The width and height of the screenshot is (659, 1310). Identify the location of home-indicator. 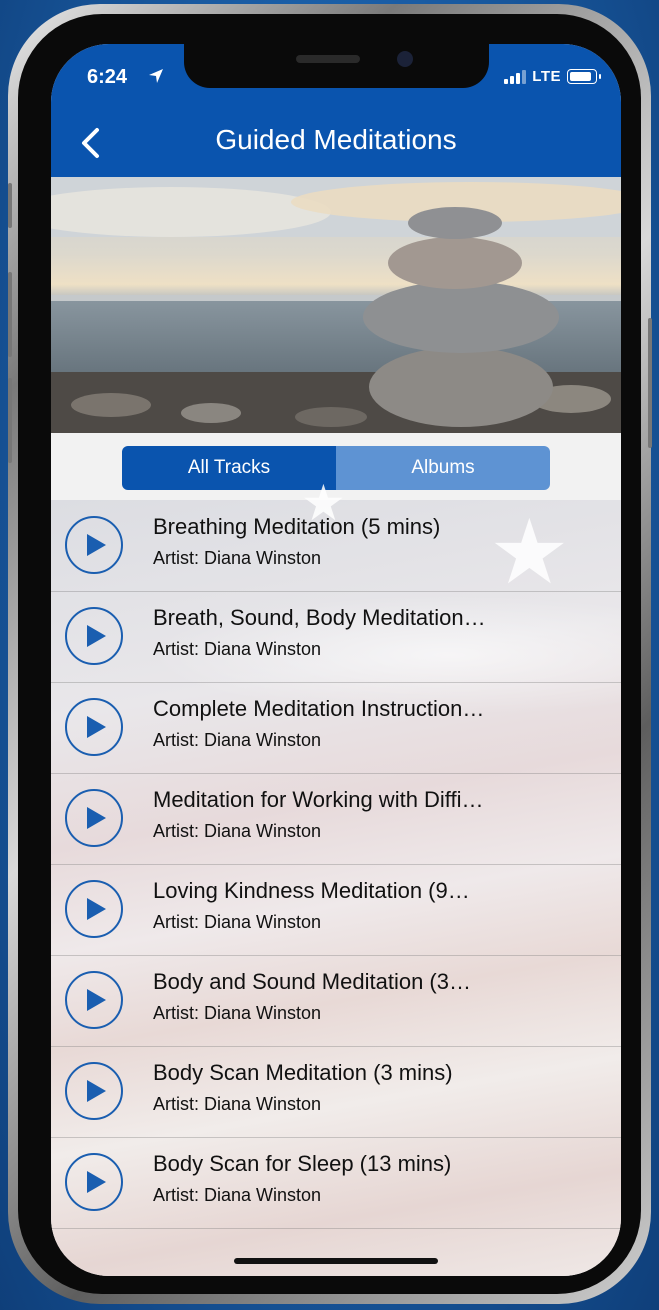
(336, 1261).